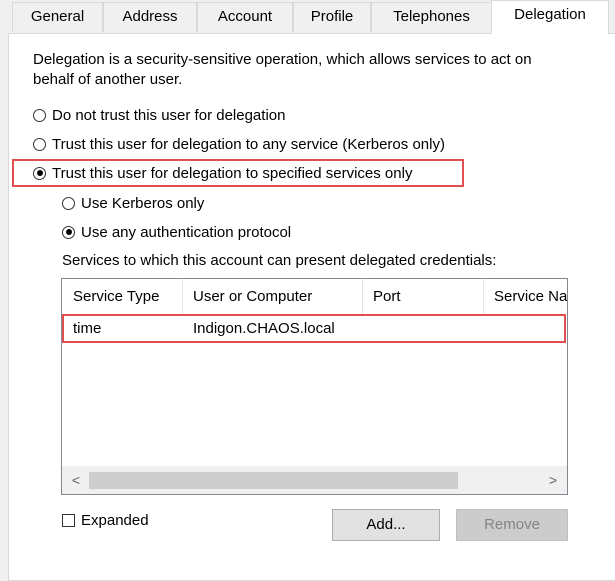  Describe the element at coordinates (115, 520) in the screenshot. I see `expanded-label: Expanded` at that location.